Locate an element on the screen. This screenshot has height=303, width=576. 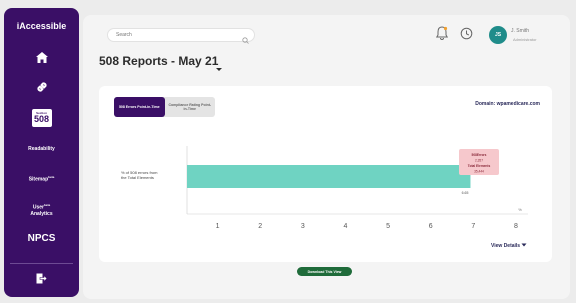
sidebar-item-label: Sitemap is located at coordinates (38, 179).